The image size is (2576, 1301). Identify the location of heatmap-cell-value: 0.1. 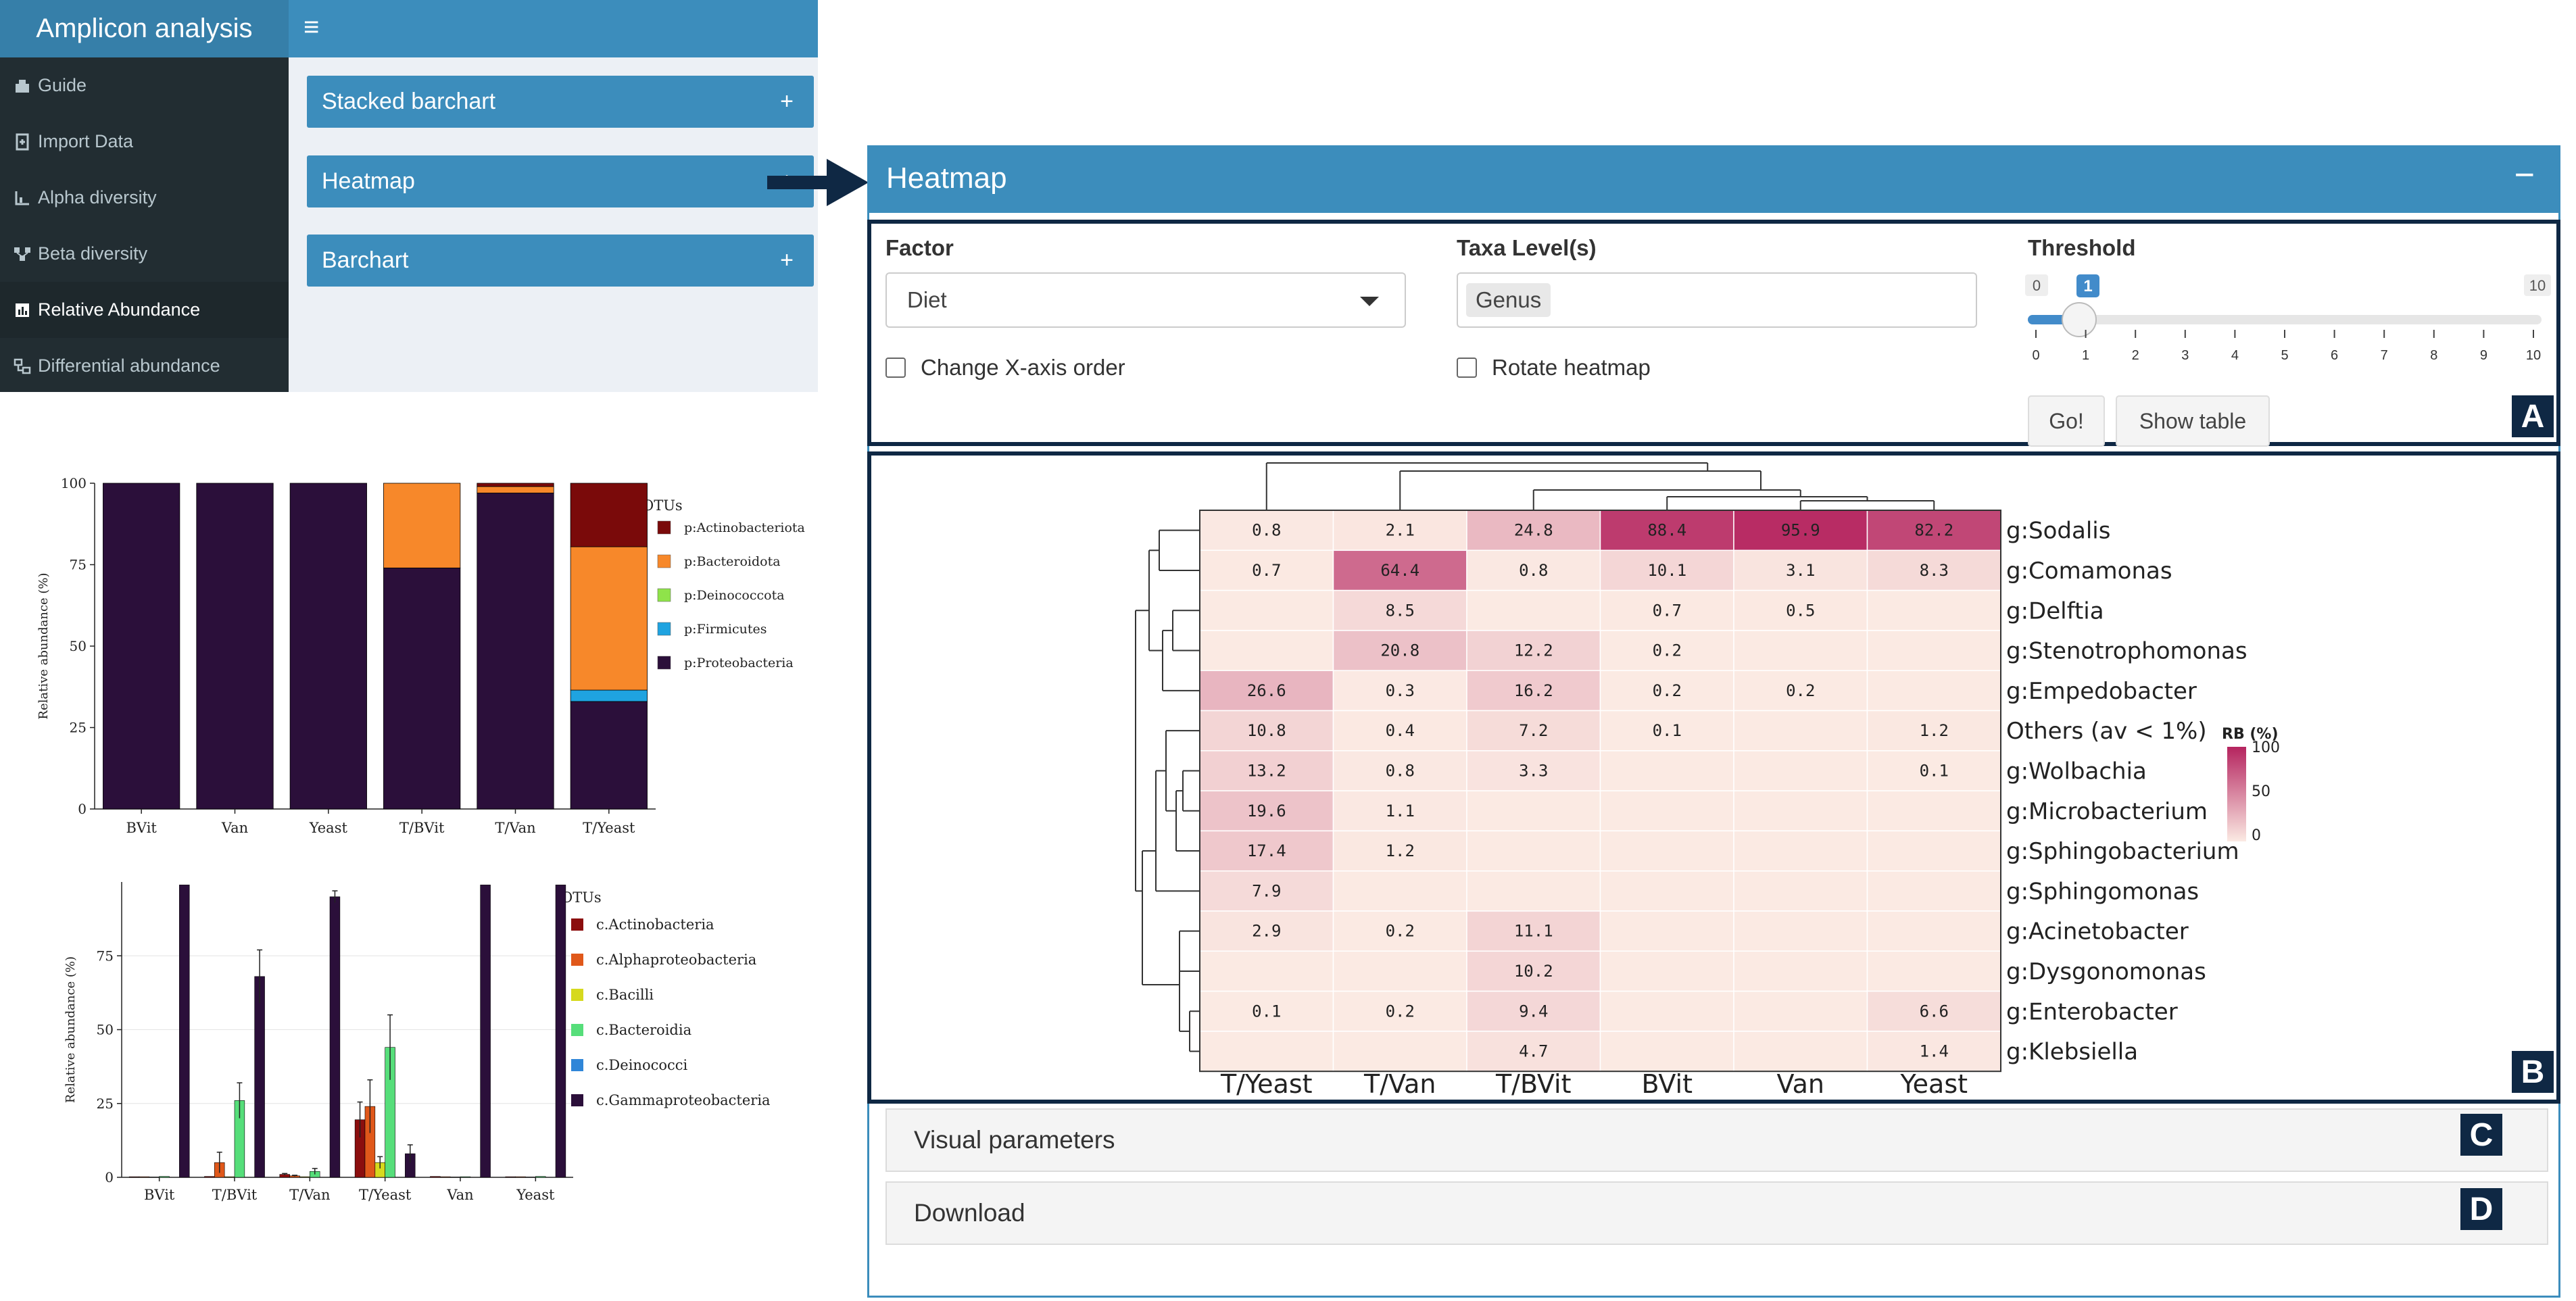
(1266, 1011).